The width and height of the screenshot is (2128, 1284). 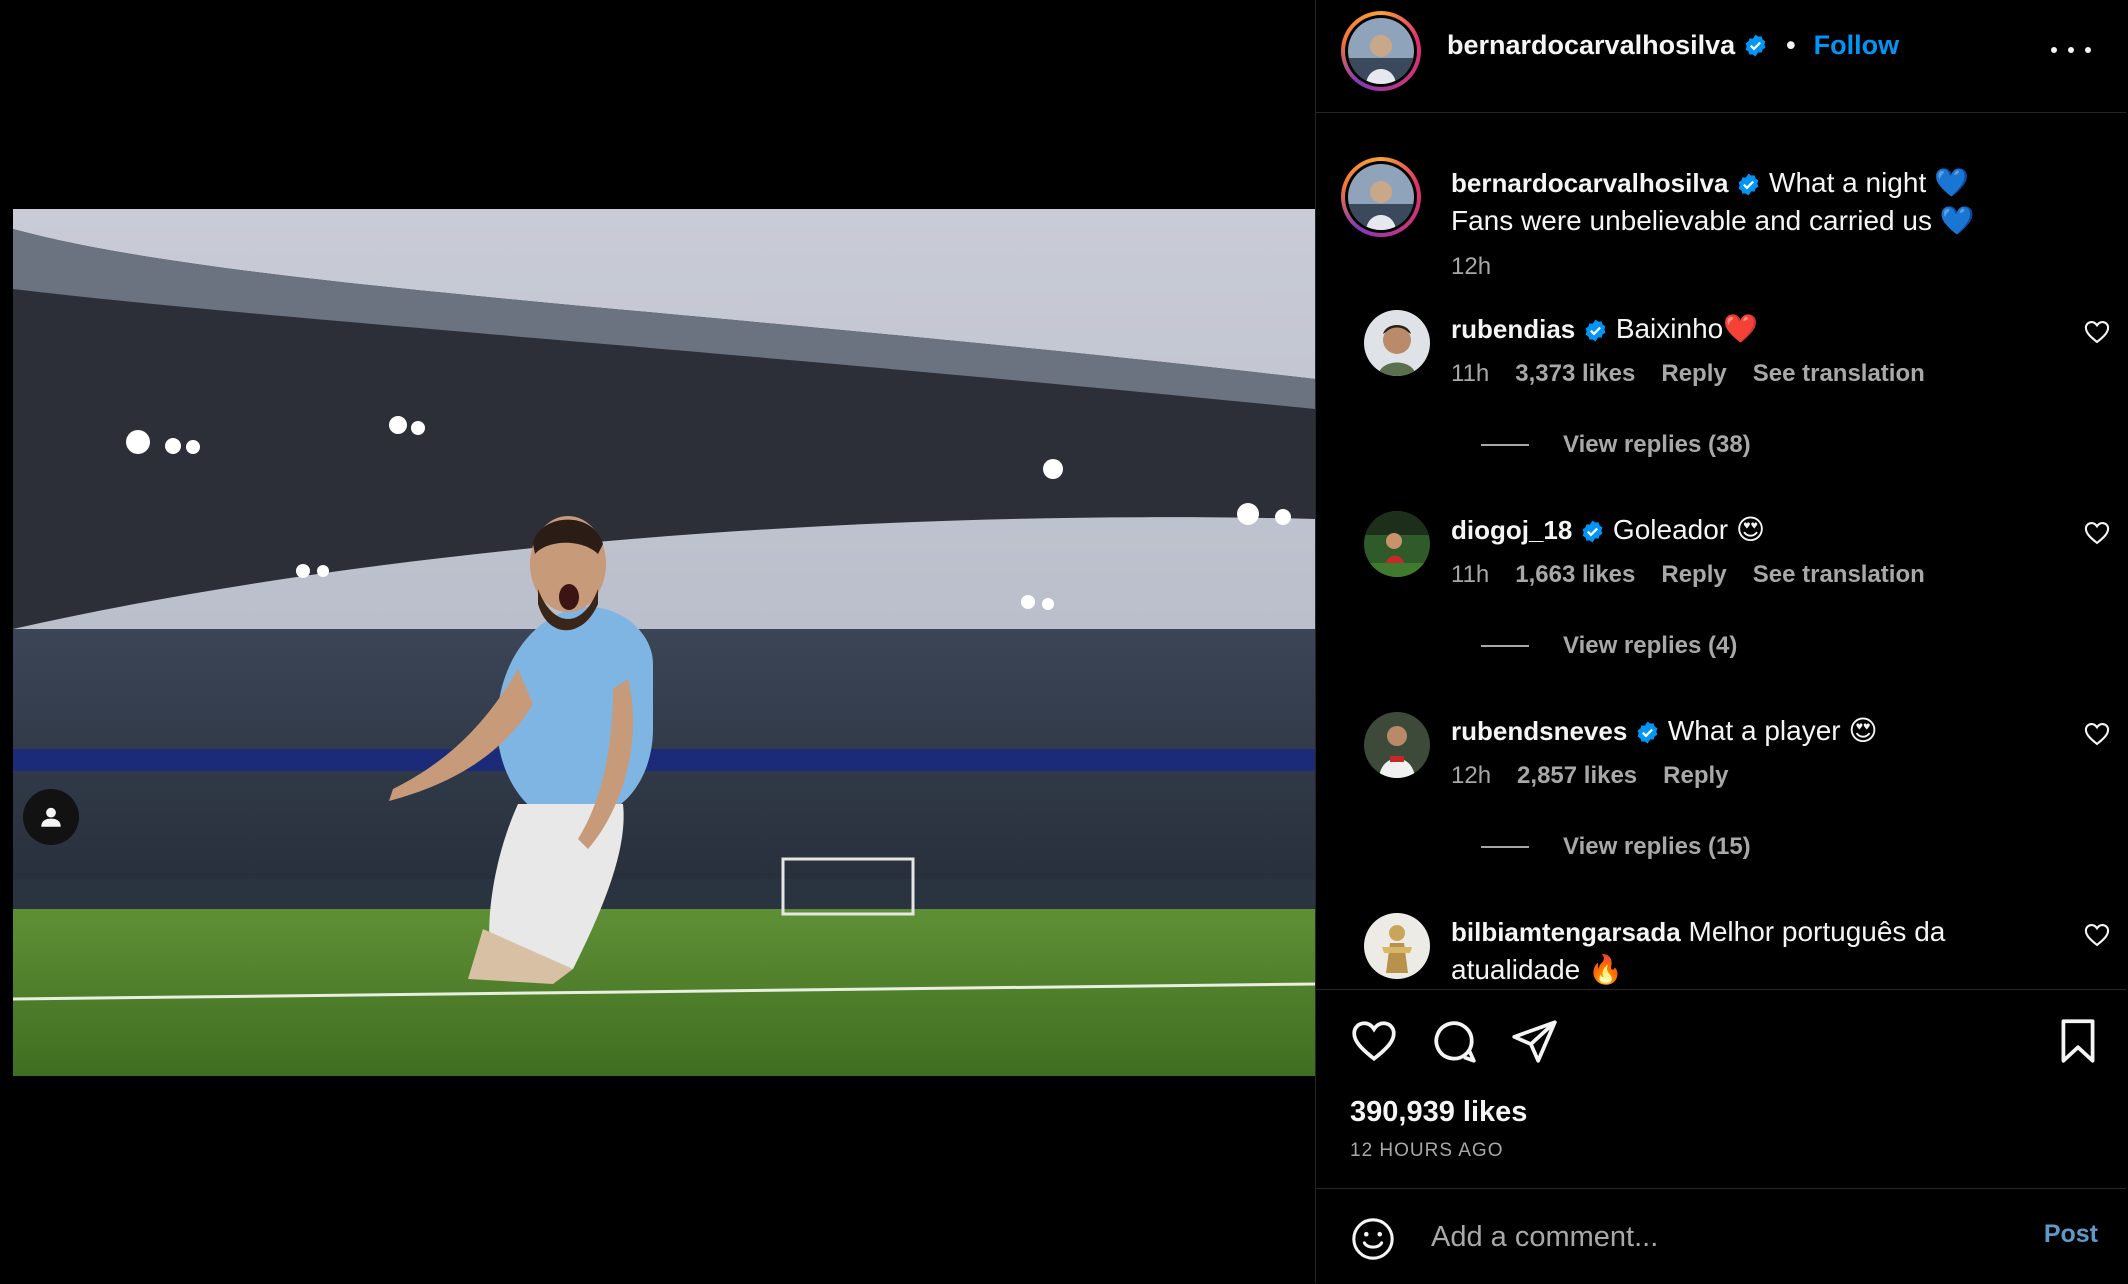 I want to click on post-comment-button: Post, so click(x=2071, y=1234).